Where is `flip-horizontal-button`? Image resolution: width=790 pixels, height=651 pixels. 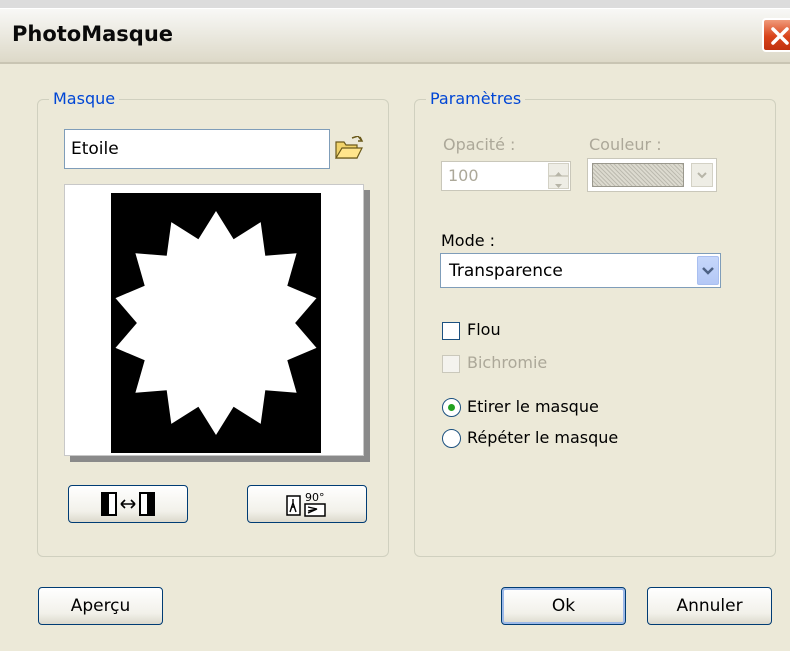 flip-horizontal-button is located at coordinates (128, 504).